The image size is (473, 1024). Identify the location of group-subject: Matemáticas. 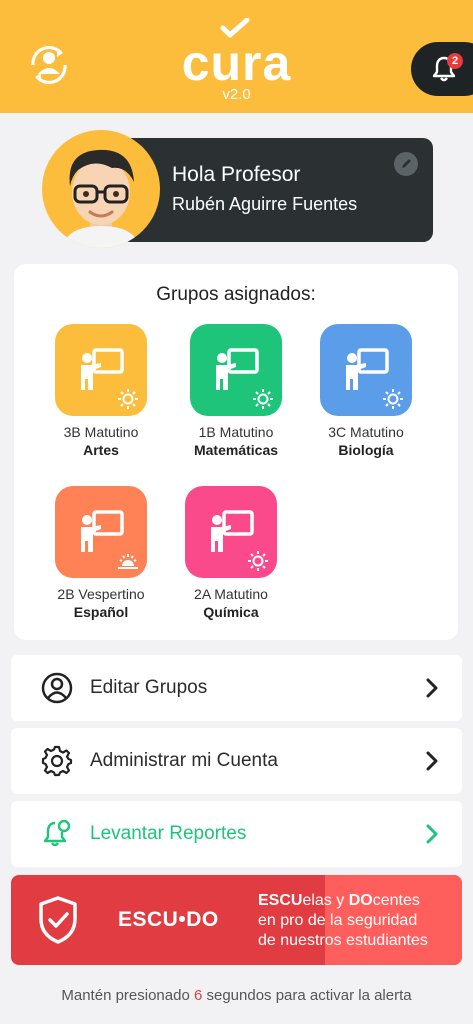
(236, 450).